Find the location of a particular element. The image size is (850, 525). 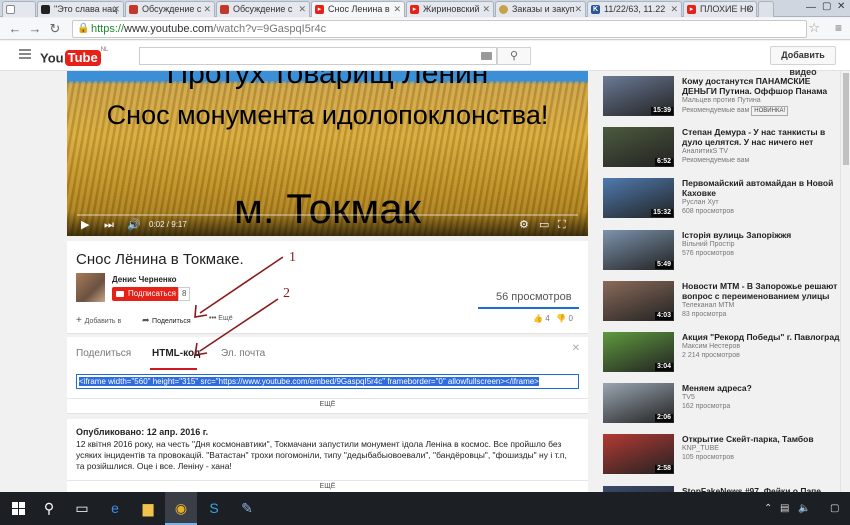

notifications-icon: ▢ is located at coordinates (834, 508).